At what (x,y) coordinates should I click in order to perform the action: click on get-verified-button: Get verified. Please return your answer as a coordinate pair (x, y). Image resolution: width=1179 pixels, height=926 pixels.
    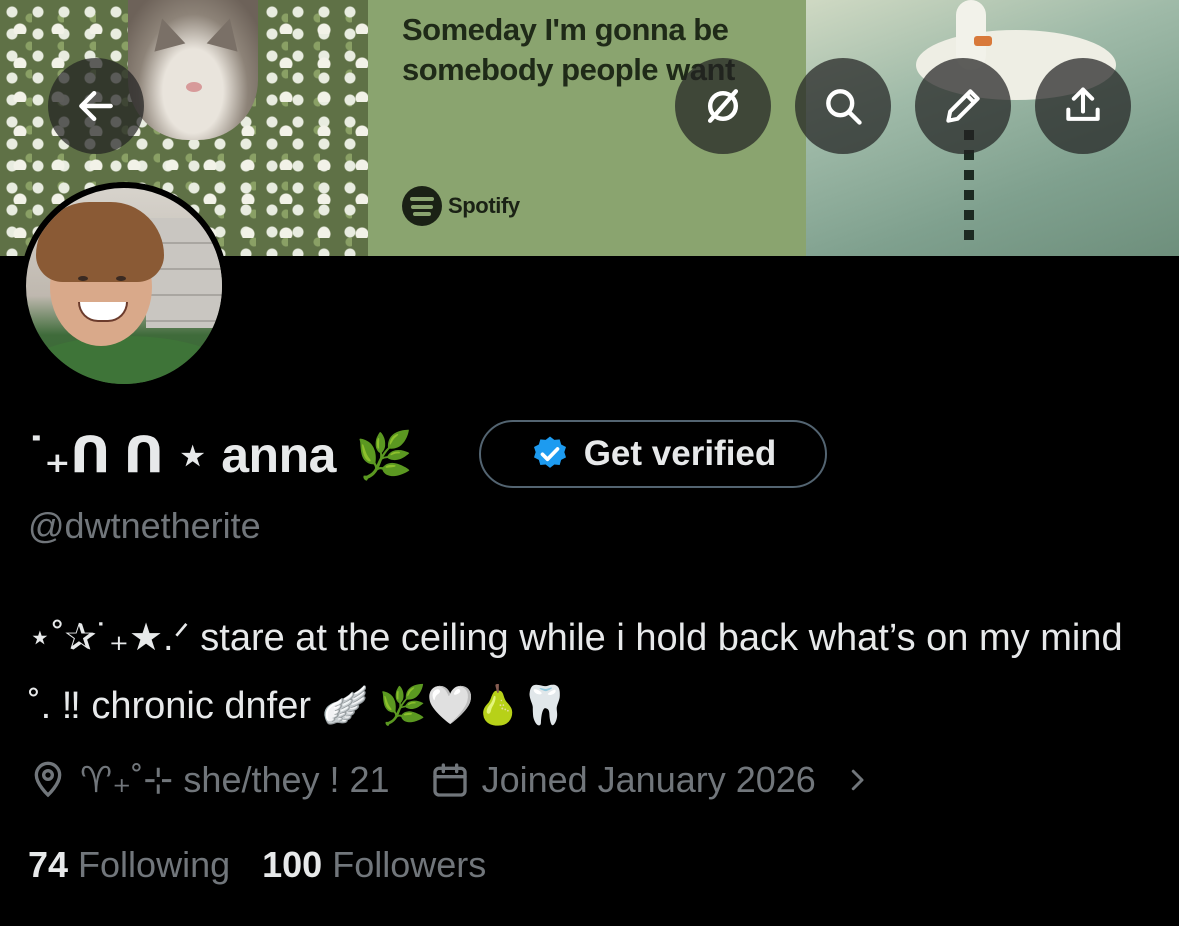
    Looking at the image, I should click on (653, 454).